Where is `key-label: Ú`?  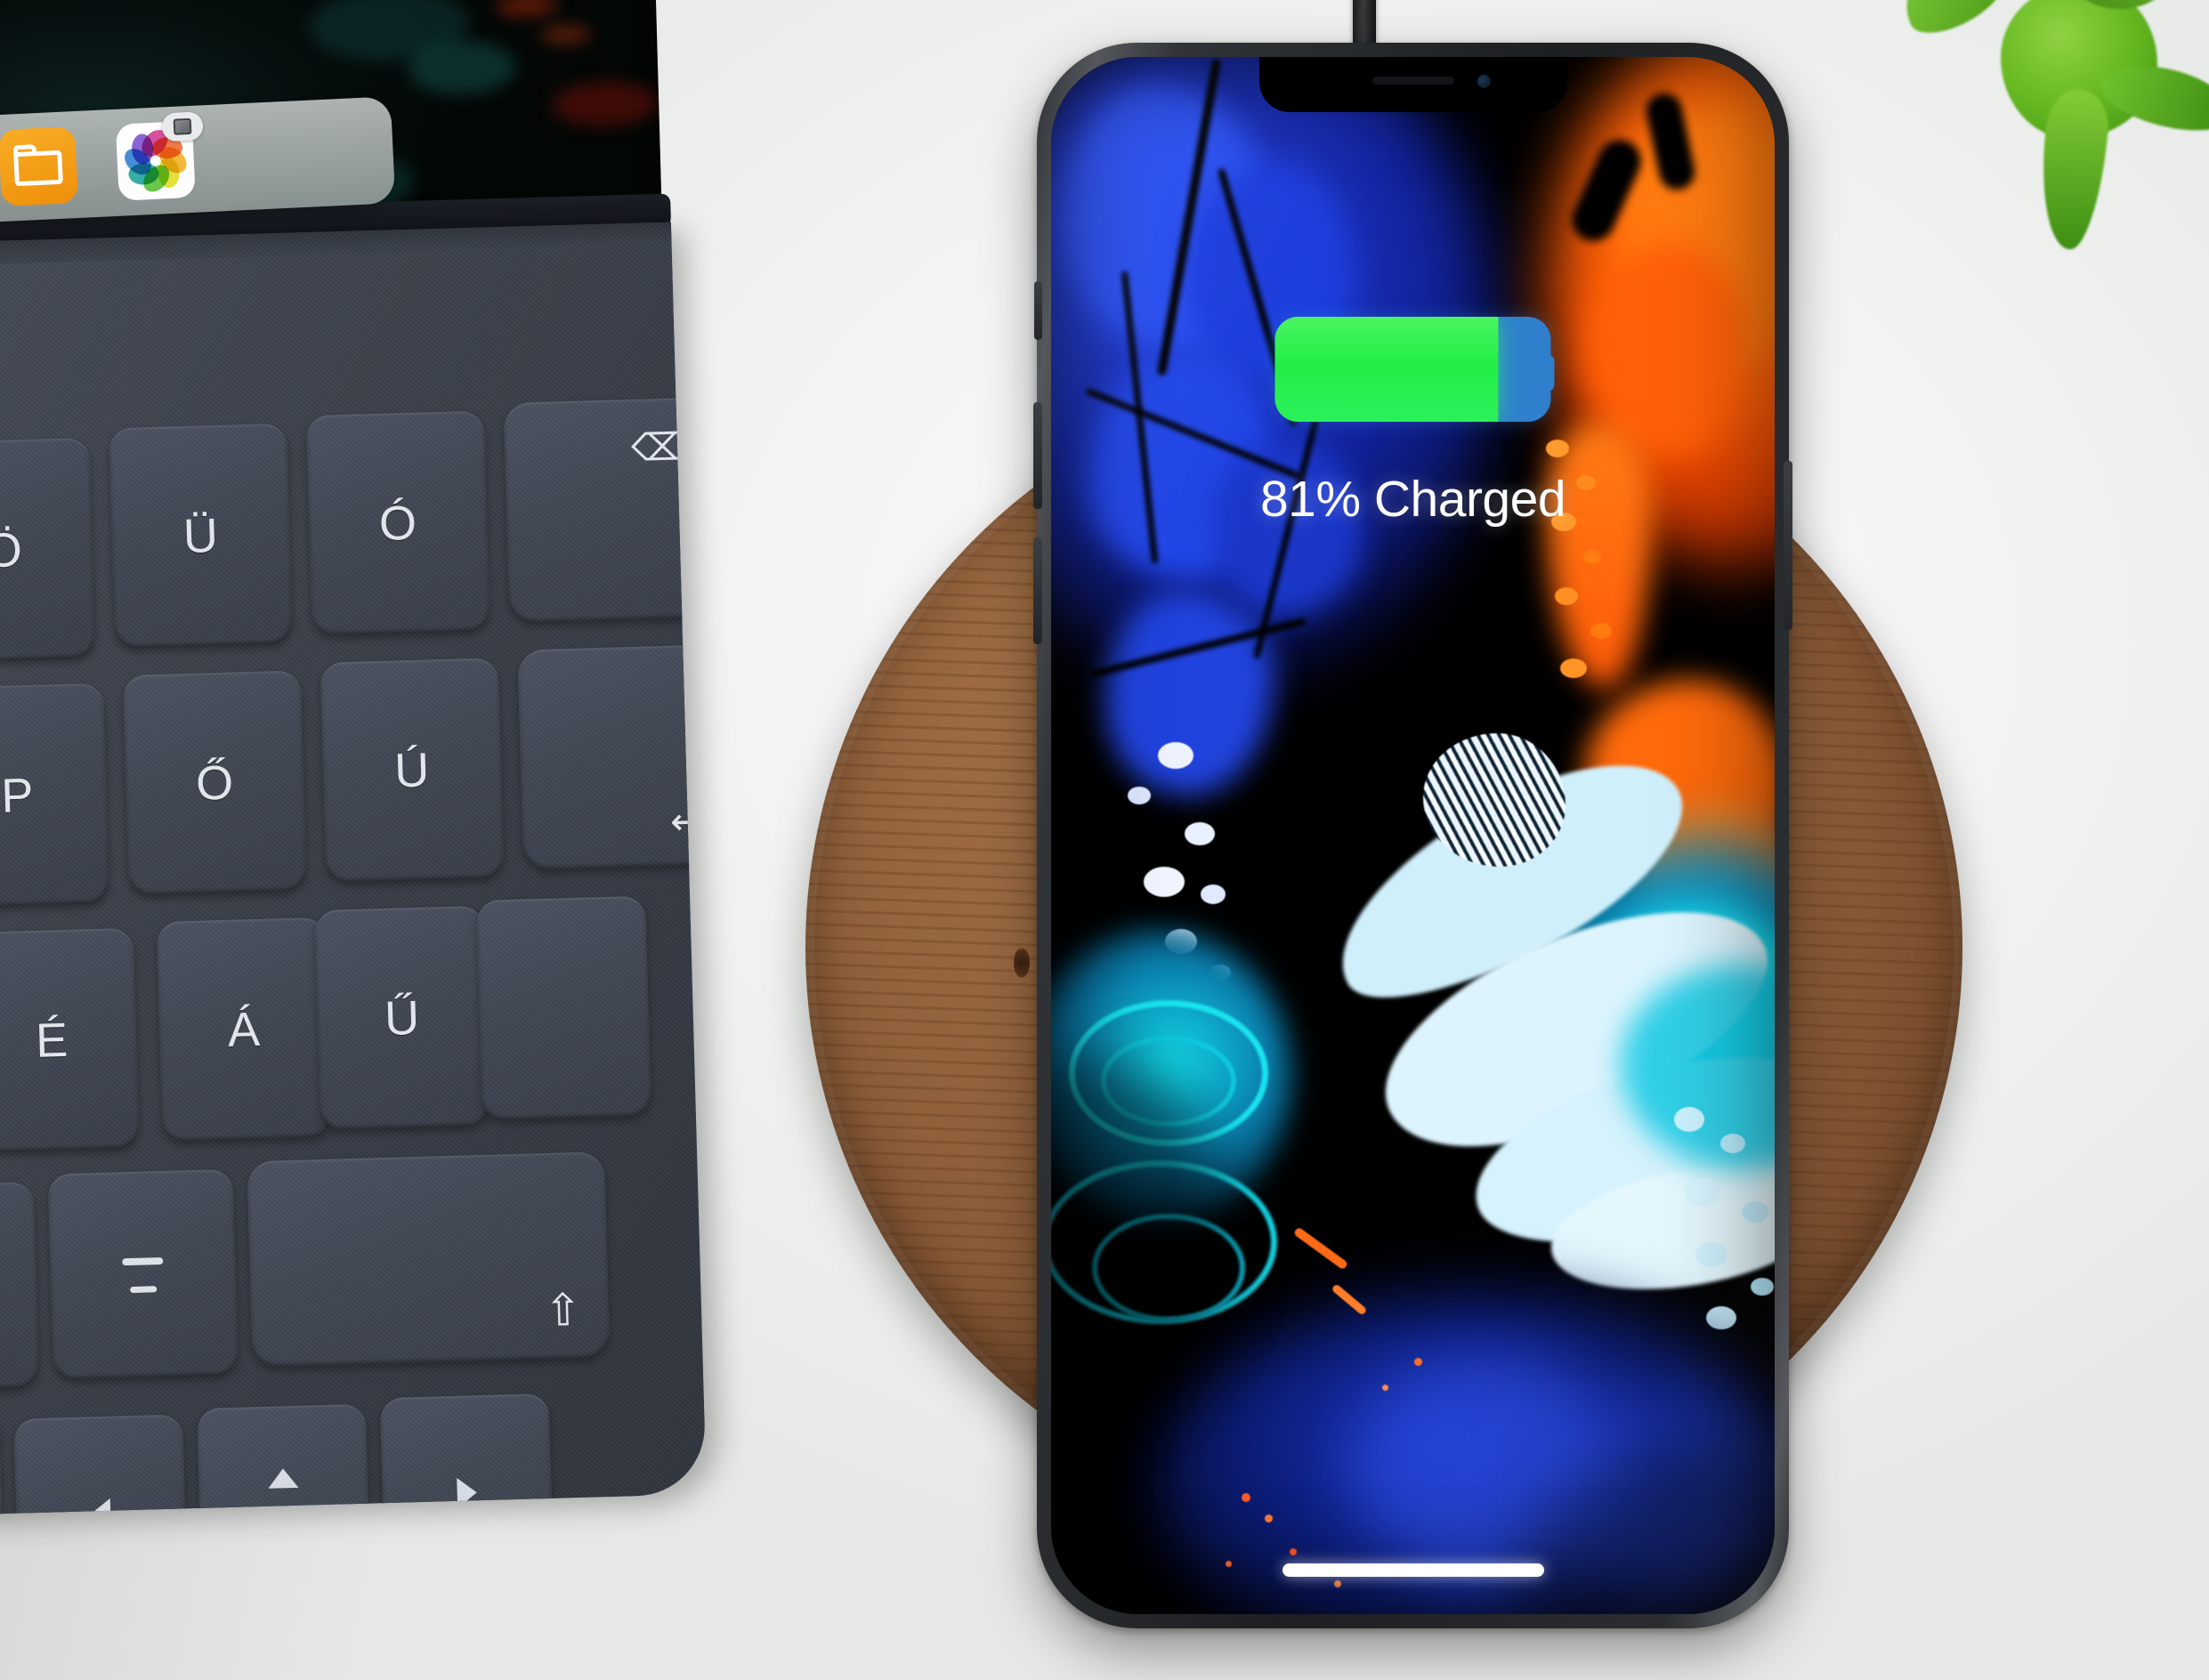
key-label: Ú is located at coordinates (412, 770).